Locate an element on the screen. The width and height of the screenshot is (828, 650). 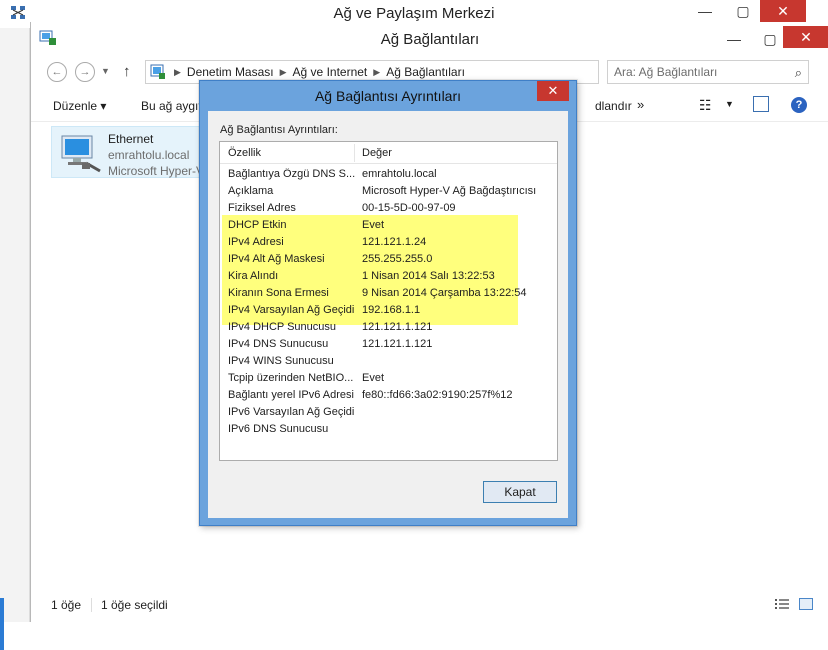
table-row: IPv6 DNS Sunucusu is located at coordinates (388, 429).